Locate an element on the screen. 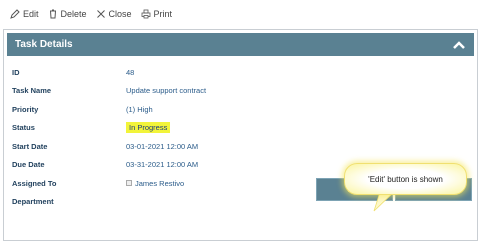 Image resolution: width=480 pixels, height=241 pixels. field-label: Priority is located at coordinates (25, 109).